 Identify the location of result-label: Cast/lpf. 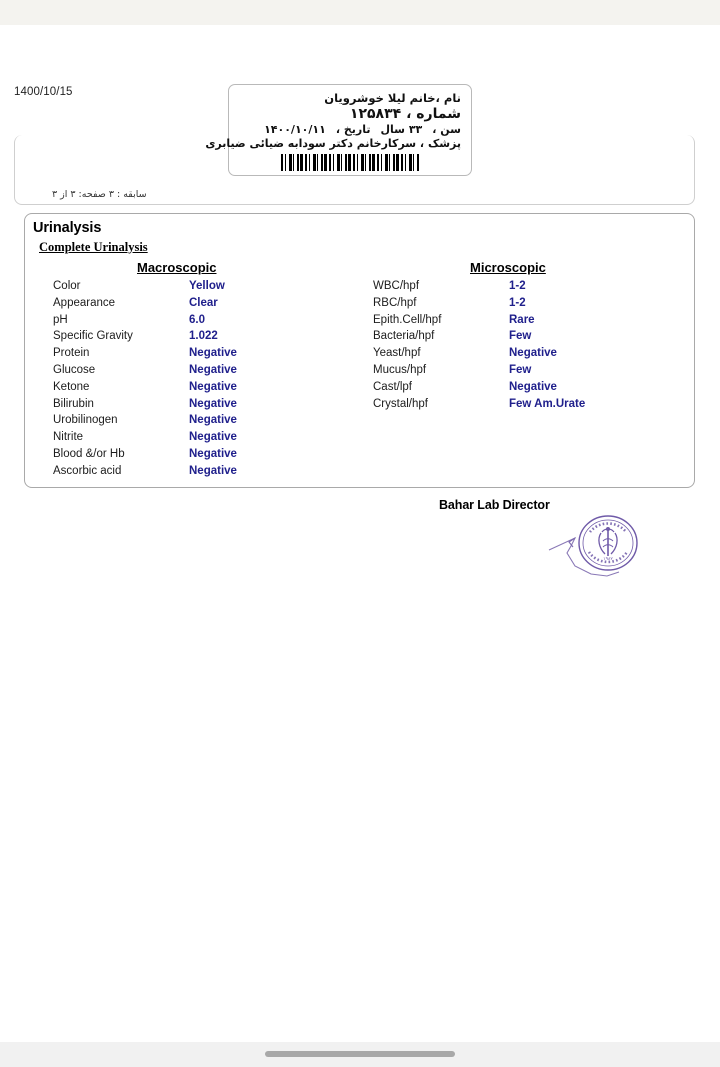
(392, 386).